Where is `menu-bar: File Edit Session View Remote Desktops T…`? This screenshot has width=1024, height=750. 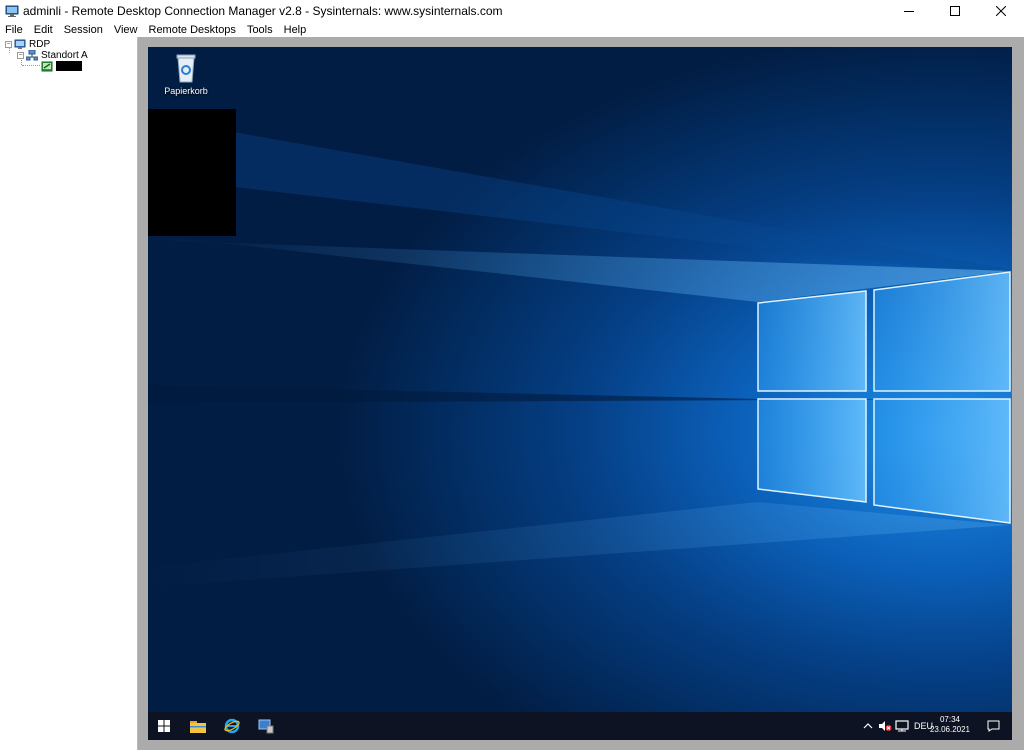 menu-bar: File Edit Session View Remote Desktops T… is located at coordinates (512, 29).